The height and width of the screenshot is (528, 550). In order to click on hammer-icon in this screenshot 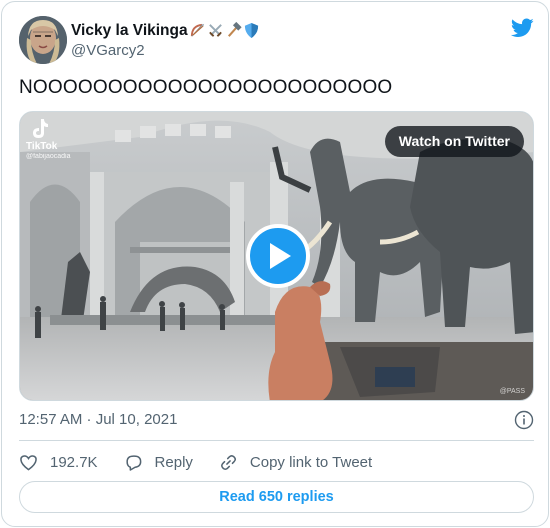, I will do `click(234, 29)`.